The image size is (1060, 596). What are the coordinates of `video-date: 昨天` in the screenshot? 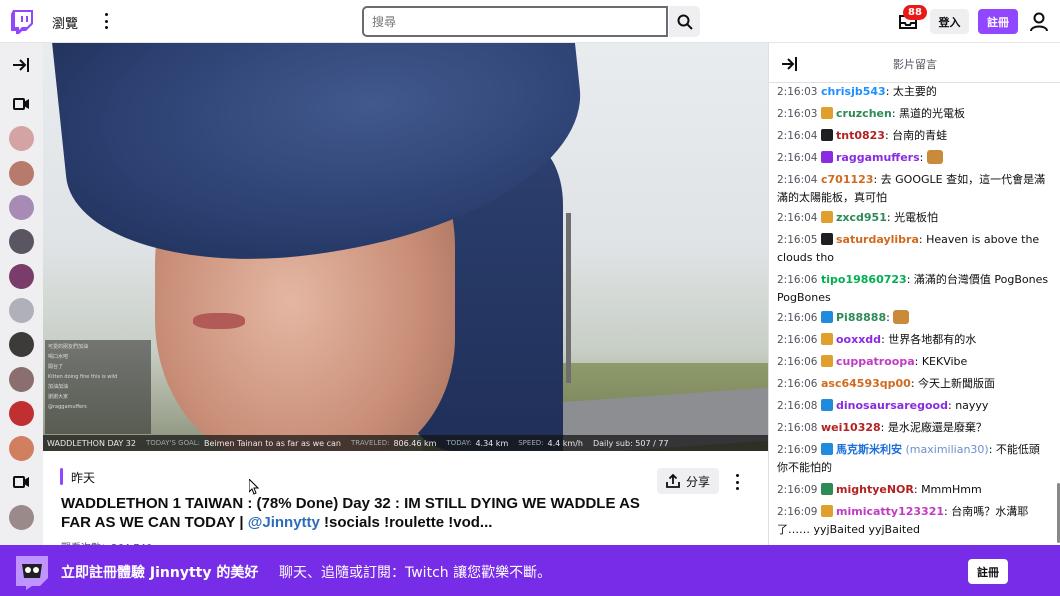 It's located at (83, 478).